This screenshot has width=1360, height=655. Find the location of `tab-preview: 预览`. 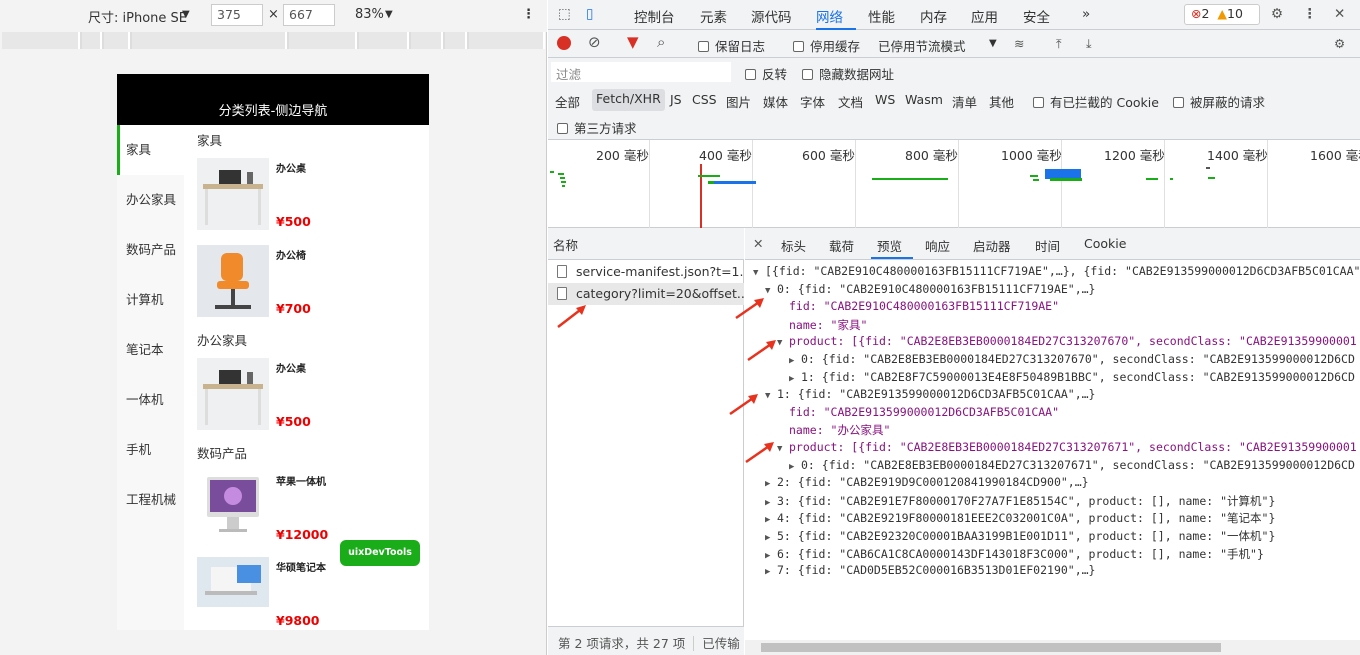

tab-preview: 预览 is located at coordinates (889, 245).